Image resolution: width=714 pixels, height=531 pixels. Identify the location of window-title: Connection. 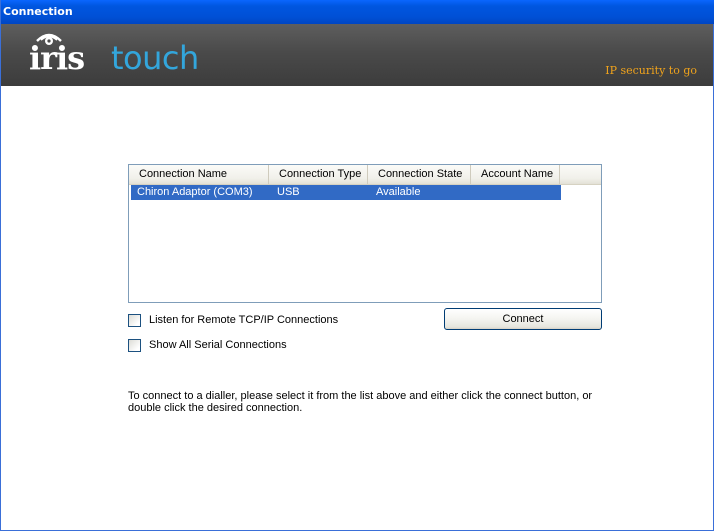
(38, 11).